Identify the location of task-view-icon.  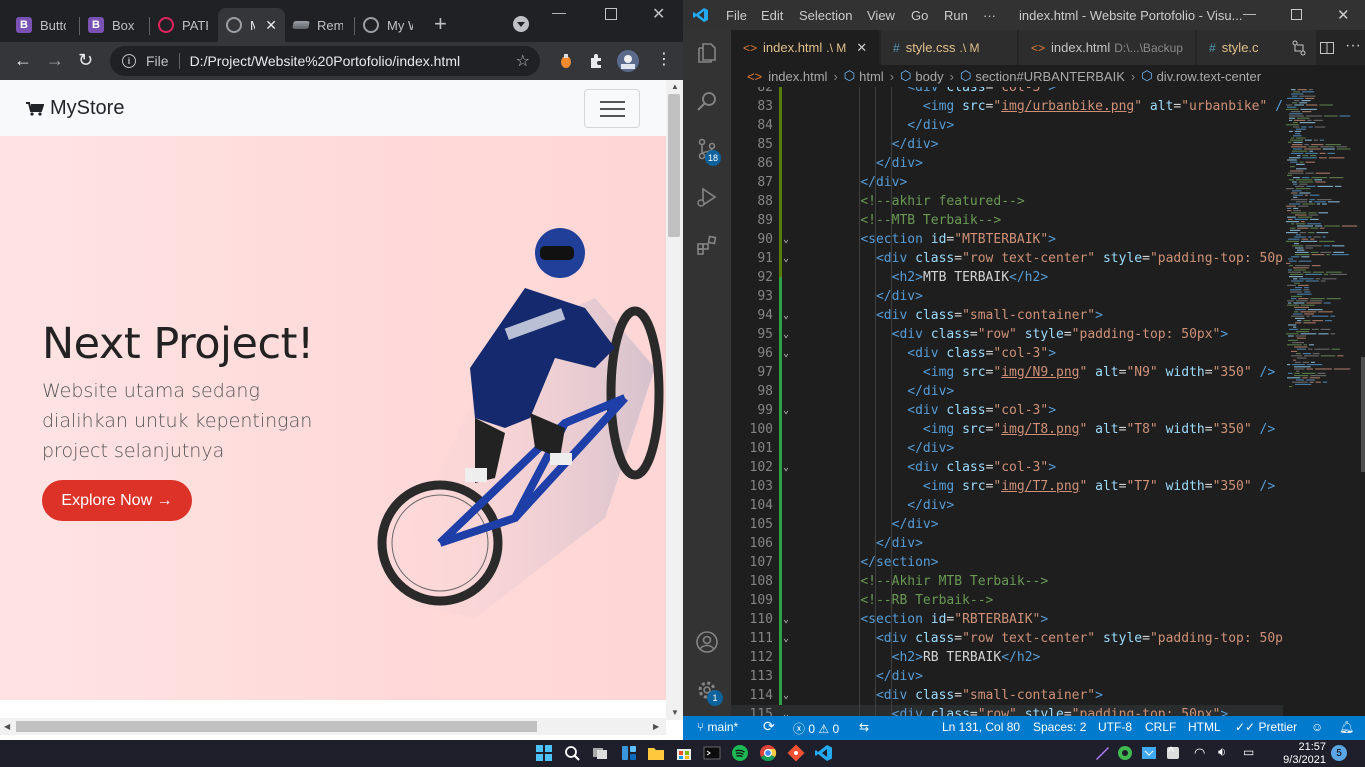
(600, 753).